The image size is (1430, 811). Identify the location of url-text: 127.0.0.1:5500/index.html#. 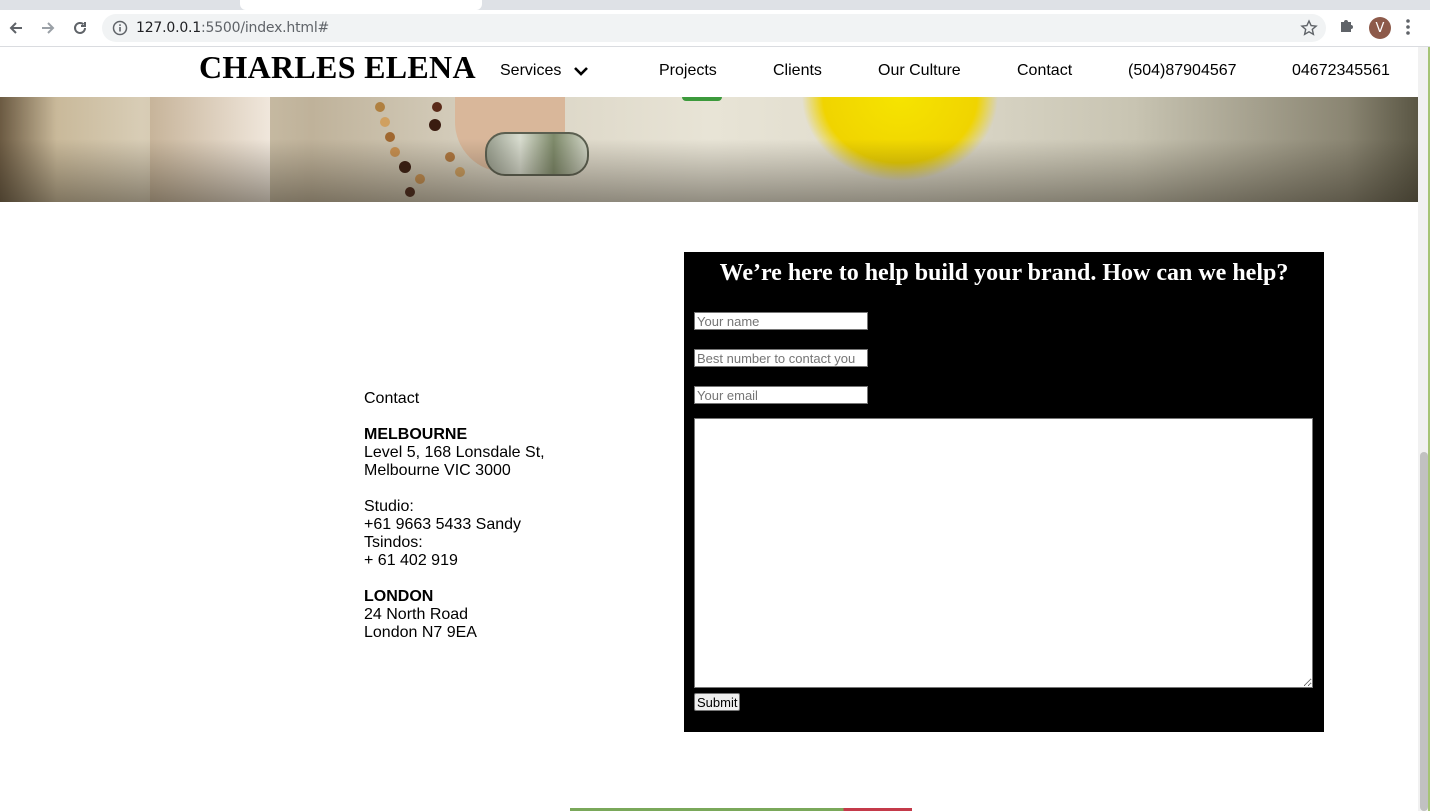
(232, 28).